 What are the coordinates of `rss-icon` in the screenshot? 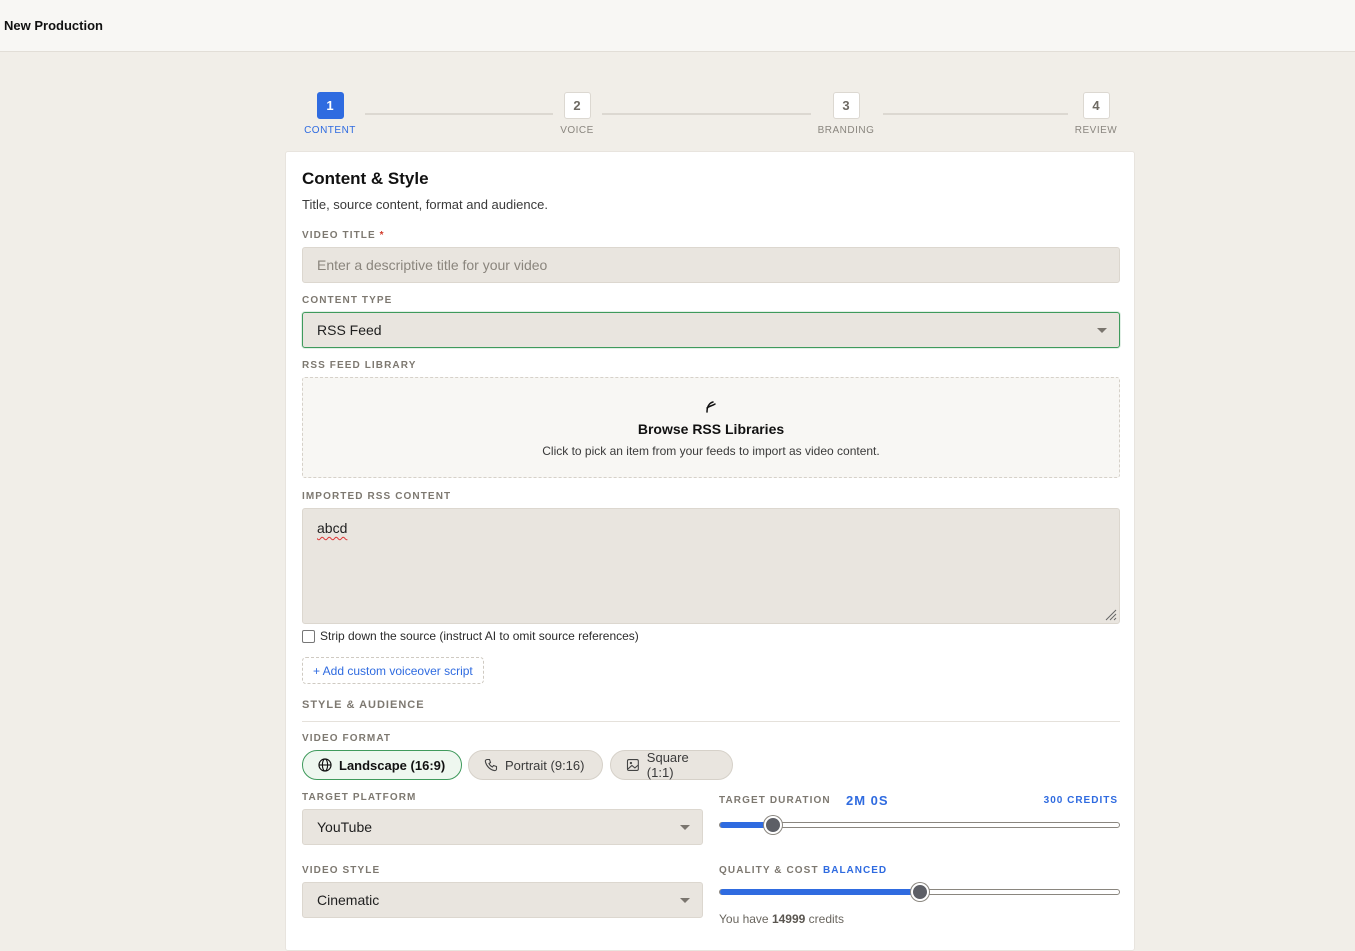 It's located at (711, 406).